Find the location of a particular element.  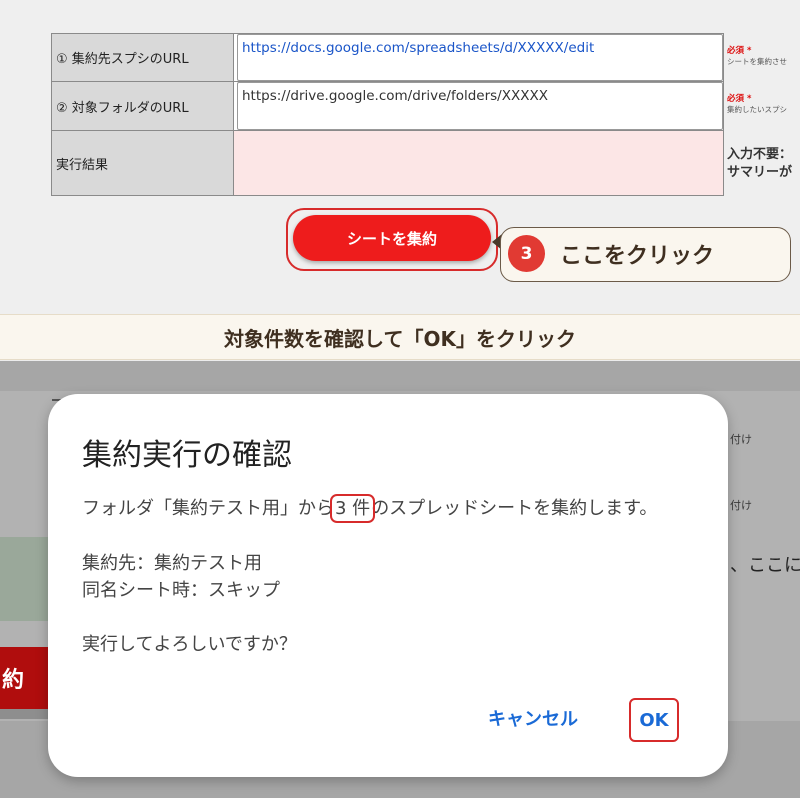

dialog-summary-line: フォルダ「集約テスト用」から3 件のスプレッドシートを集約します。 is located at coordinates (370, 508).